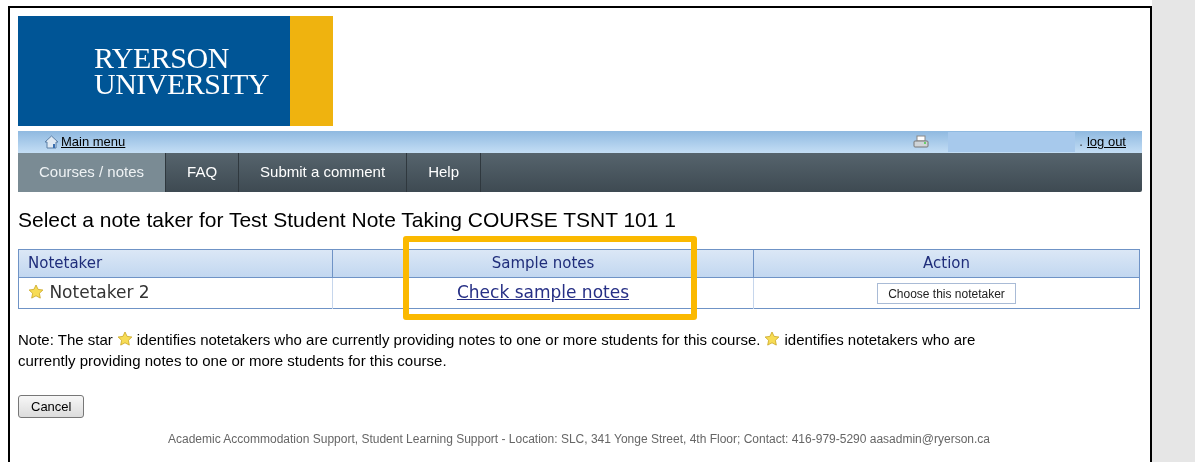  What do you see at coordinates (93, 142) in the screenshot?
I see `main-menu-link: Main menu` at bounding box center [93, 142].